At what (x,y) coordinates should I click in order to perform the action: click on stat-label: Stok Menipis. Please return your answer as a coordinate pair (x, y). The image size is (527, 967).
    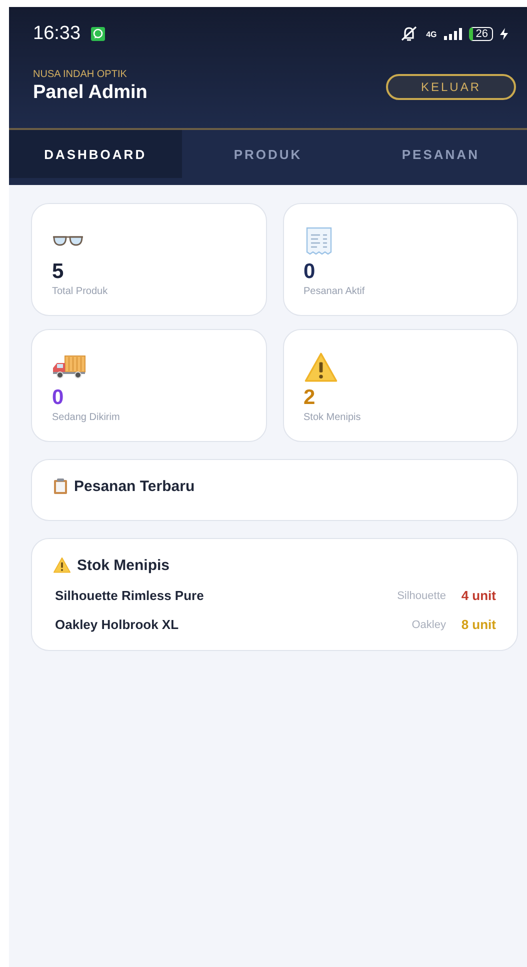
    Looking at the image, I should click on (333, 417).